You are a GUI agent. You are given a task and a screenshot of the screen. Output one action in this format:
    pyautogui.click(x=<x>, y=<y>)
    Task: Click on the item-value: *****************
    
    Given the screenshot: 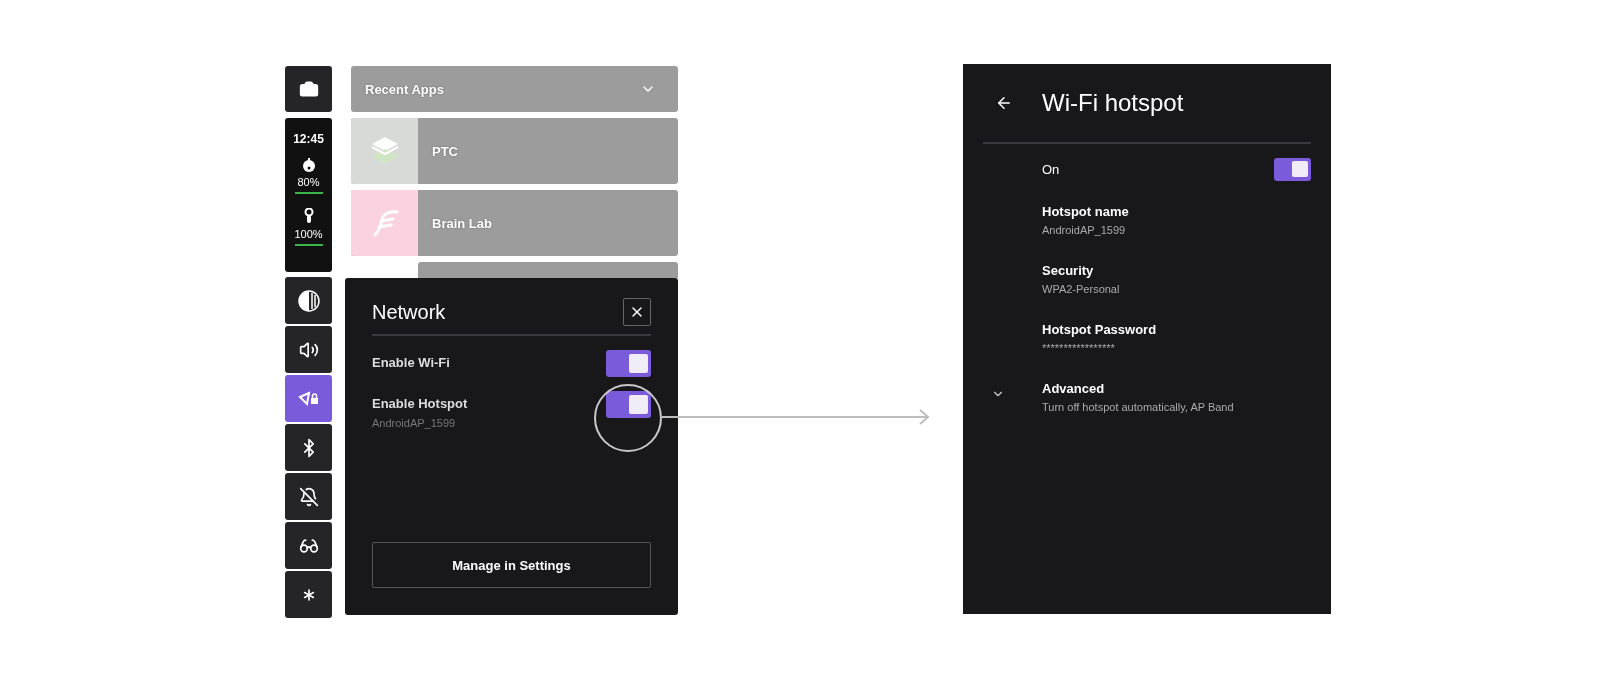 What is the action you would take?
    pyautogui.click(x=1079, y=348)
    